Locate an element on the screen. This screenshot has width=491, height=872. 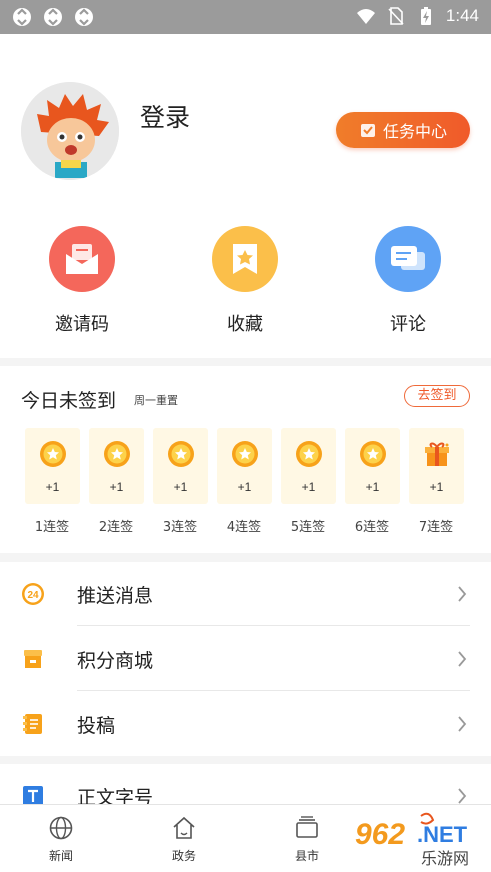
store-icon is located at coordinates (33, 659).